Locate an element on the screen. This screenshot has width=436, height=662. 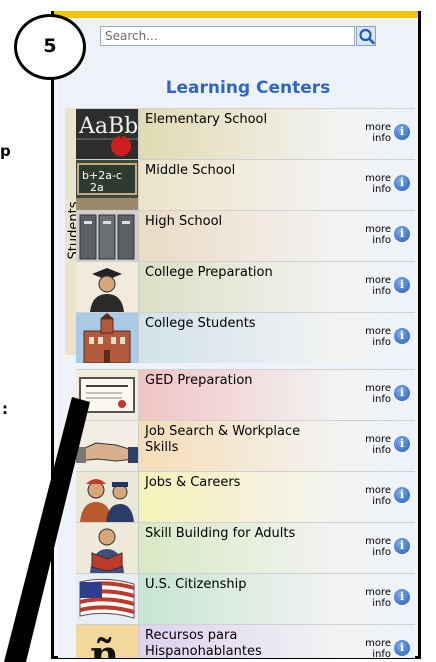
list-item-skill-building: Skill Building for Adults more info i is located at coordinates (245, 547).